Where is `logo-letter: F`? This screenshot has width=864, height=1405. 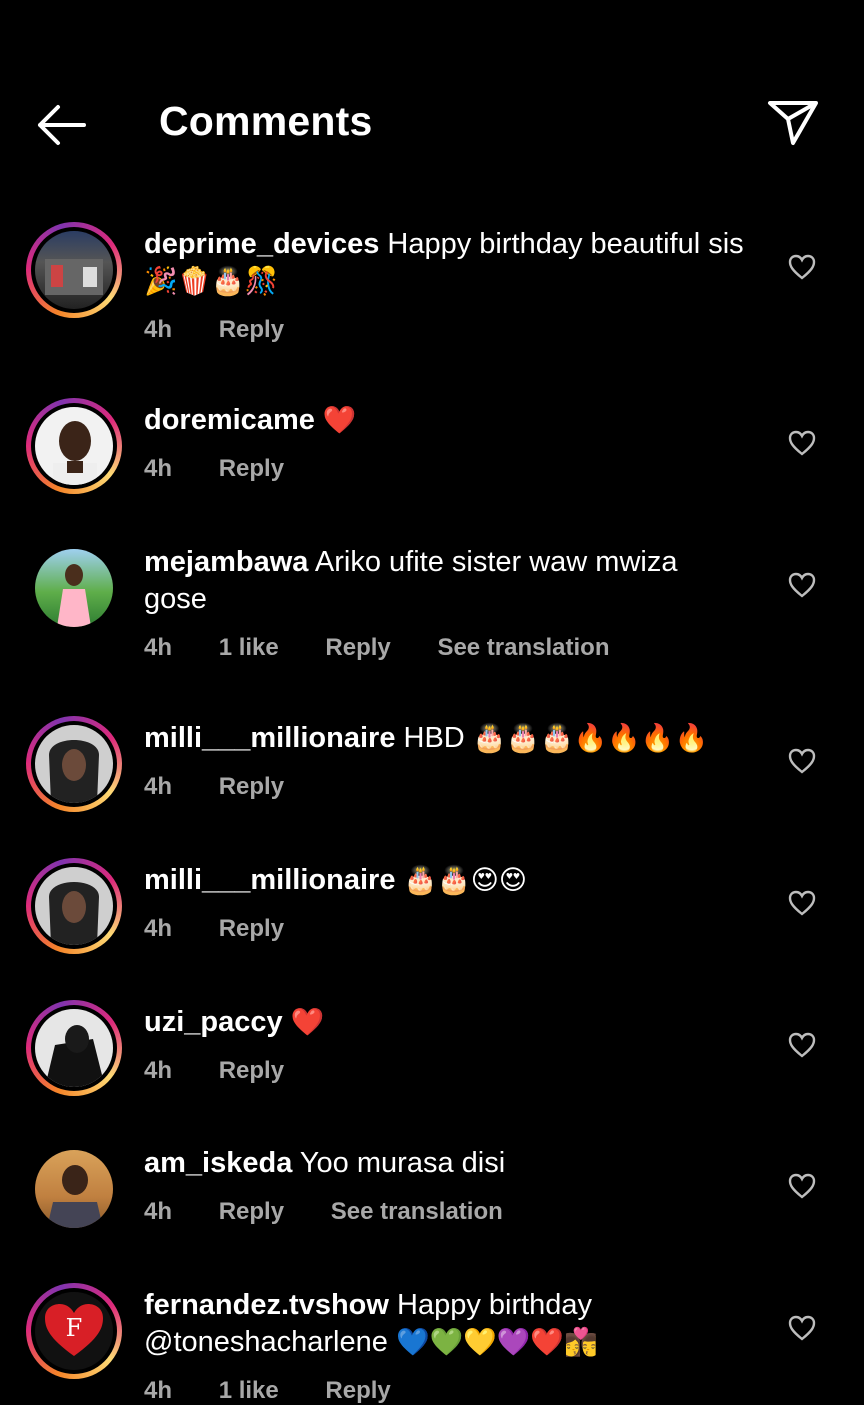 logo-letter: F is located at coordinates (74, 1328).